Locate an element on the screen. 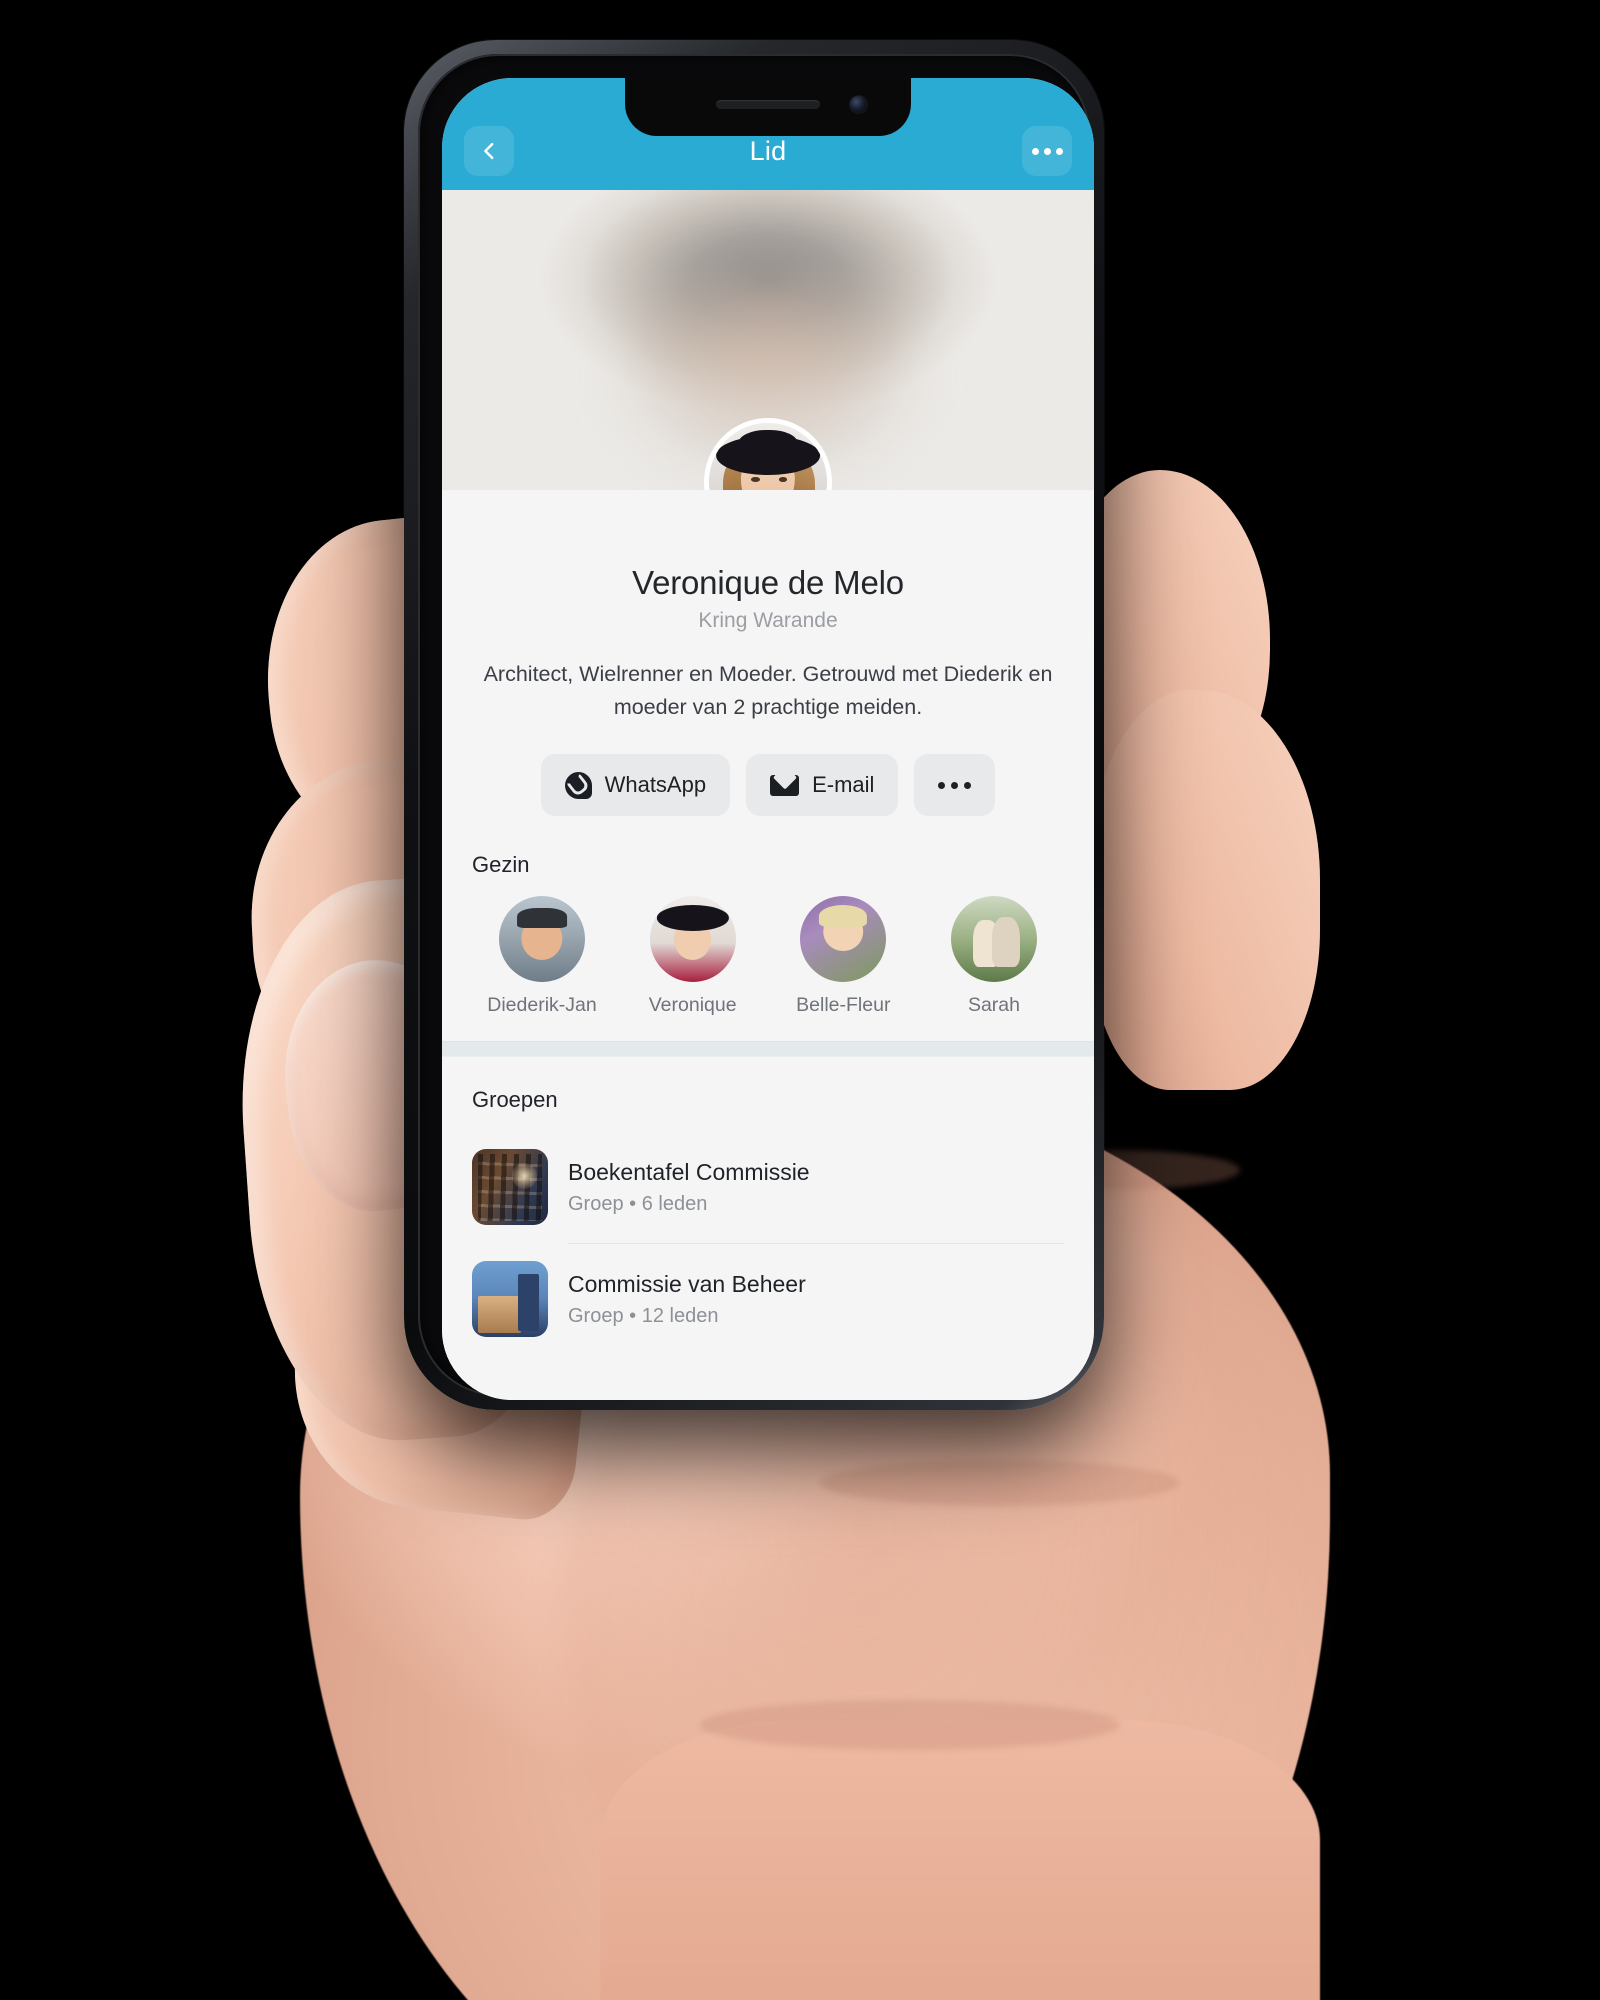  more-actions-button is located at coordinates (955, 785).